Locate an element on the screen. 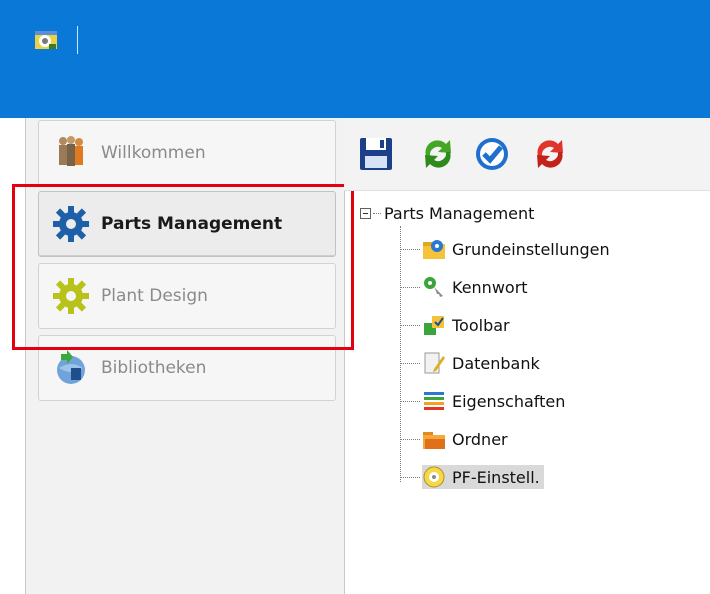 This screenshot has height=594, width=710. collapse-toggle is located at coordinates (365, 213).